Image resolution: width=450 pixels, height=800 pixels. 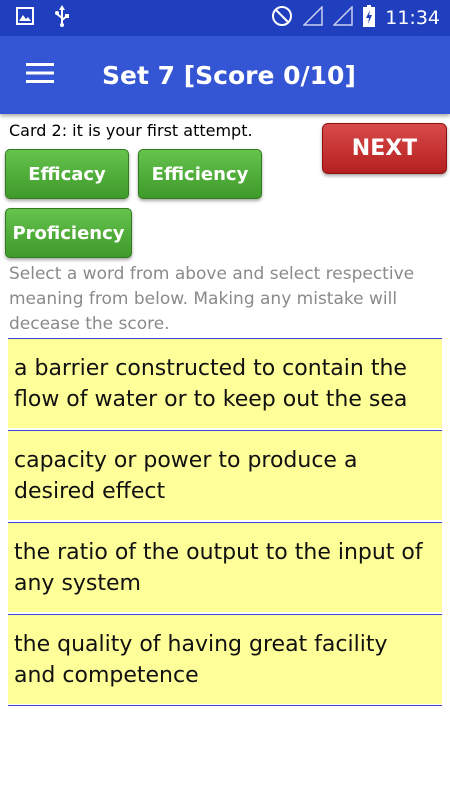 I want to click on card-attempt-info: Card 2: it is your first attempt., so click(x=131, y=130).